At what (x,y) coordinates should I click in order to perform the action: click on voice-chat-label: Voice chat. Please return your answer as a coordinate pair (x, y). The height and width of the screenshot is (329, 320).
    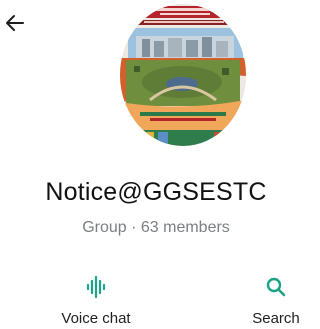
    Looking at the image, I should click on (96, 318).